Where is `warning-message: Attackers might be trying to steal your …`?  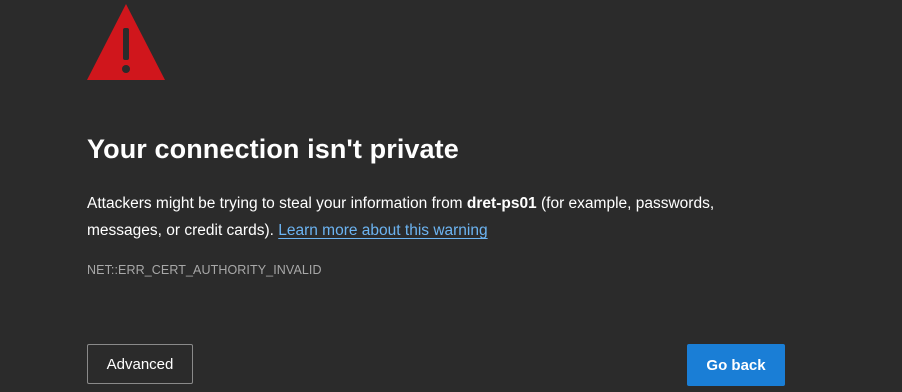
warning-message: Attackers might be trying to steal your … is located at coordinates (432, 217).